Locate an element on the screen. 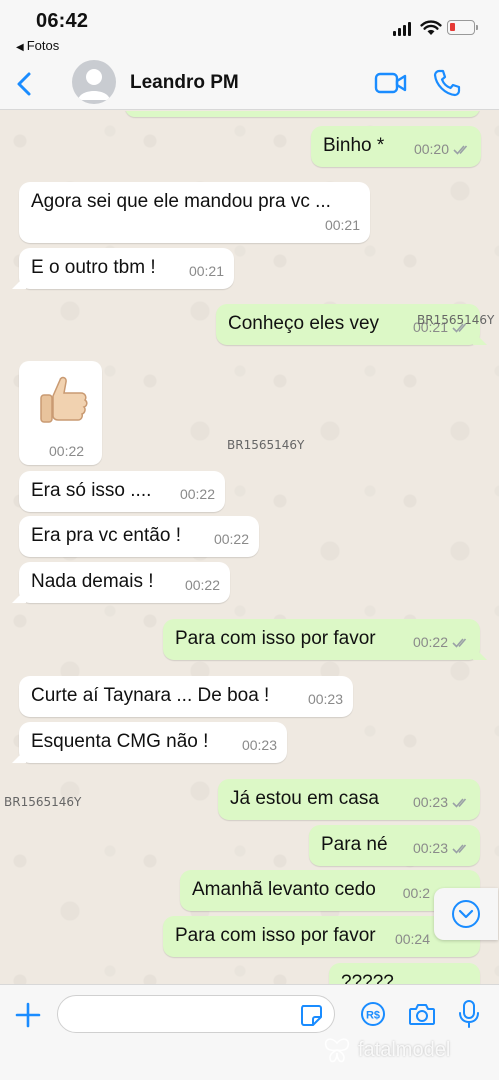 This screenshot has height=1080, width=499. message-bubble-incoming: Esquenta CMG não ! 00:23 is located at coordinates (153, 742).